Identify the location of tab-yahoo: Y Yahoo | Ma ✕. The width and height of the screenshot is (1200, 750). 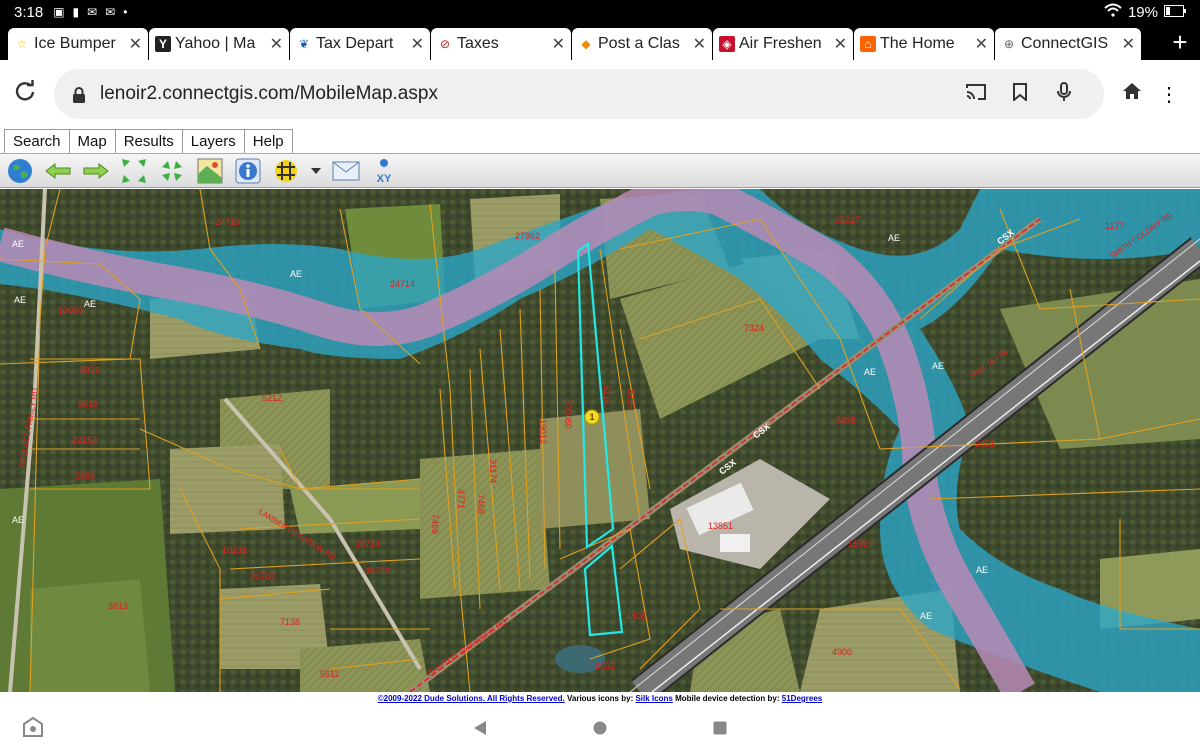
(219, 44).